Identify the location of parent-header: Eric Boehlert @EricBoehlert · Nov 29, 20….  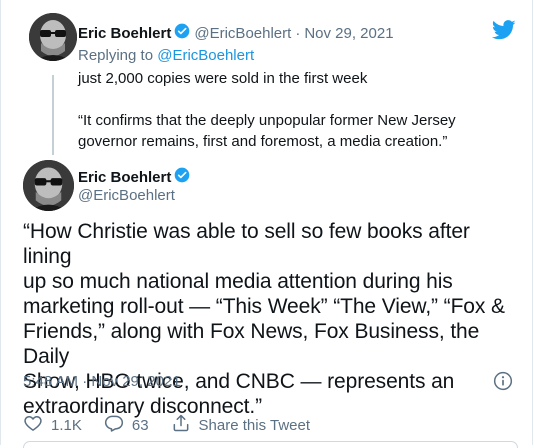
(236, 33).